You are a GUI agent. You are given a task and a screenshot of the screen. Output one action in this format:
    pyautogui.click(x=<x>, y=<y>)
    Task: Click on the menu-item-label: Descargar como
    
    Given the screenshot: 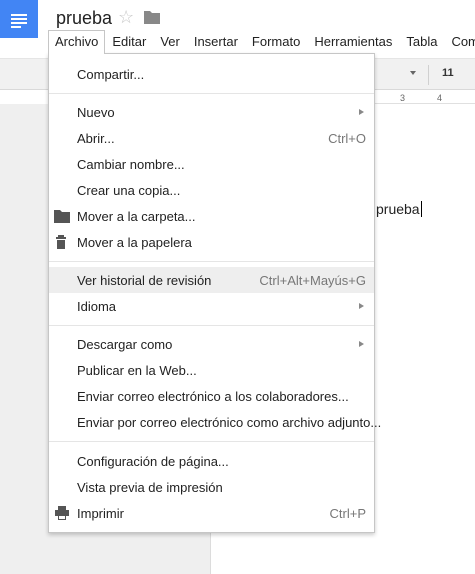 What is the action you would take?
    pyautogui.click(x=125, y=344)
    